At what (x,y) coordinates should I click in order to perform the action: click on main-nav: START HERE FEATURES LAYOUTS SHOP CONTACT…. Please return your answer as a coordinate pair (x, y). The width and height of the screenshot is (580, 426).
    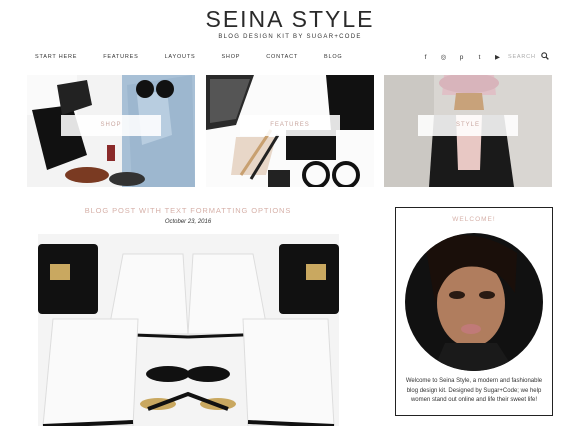
    Looking at the image, I should click on (202, 57).